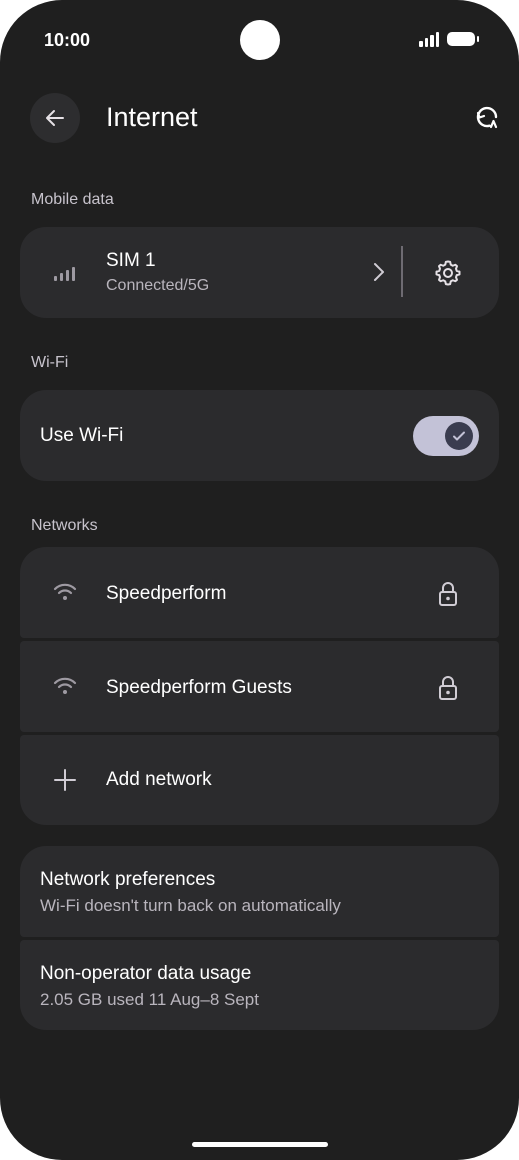  Describe the element at coordinates (152, 117) in the screenshot. I see `page-title: Internet` at that location.